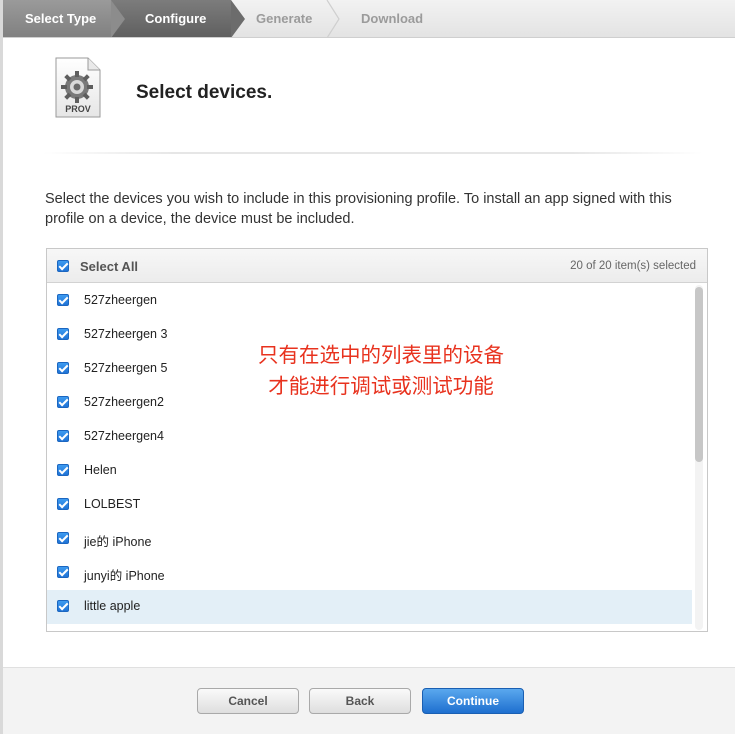  What do you see at coordinates (126, 368) in the screenshot?
I see `device-name: 527zheergen 5` at bounding box center [126, 368].